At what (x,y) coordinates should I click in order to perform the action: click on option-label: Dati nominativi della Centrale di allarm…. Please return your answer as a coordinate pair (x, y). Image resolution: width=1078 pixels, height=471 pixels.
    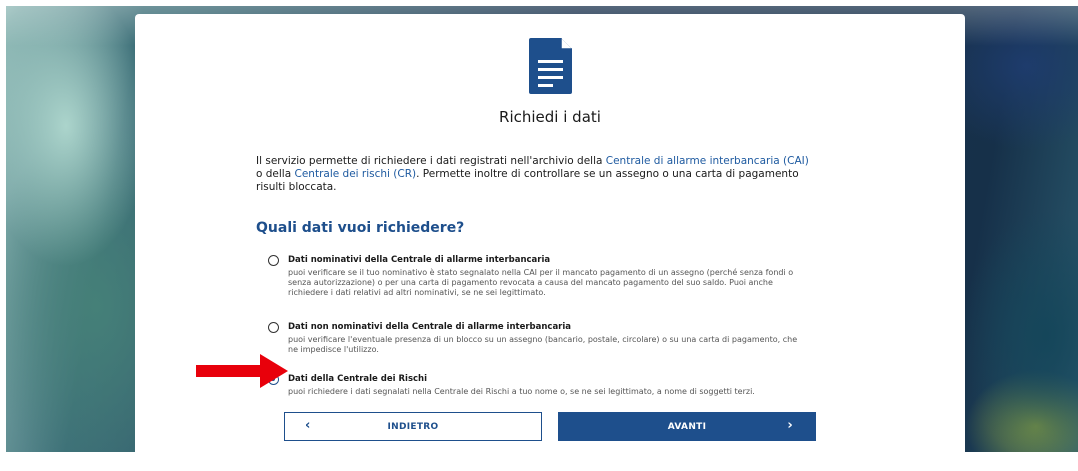
    Looking at the image, I should click on (419, 260).